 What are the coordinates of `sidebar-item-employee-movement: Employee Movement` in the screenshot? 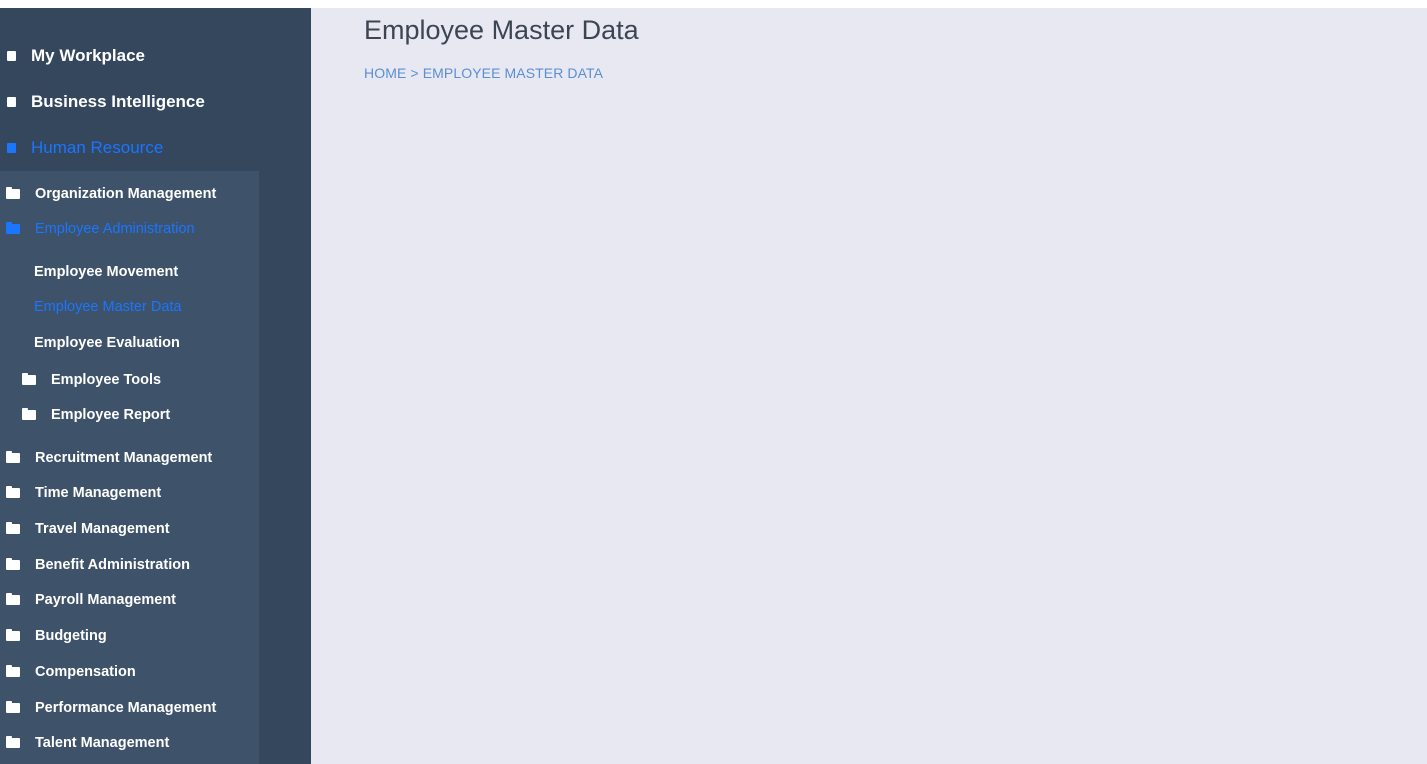 It's located at (106, 272).